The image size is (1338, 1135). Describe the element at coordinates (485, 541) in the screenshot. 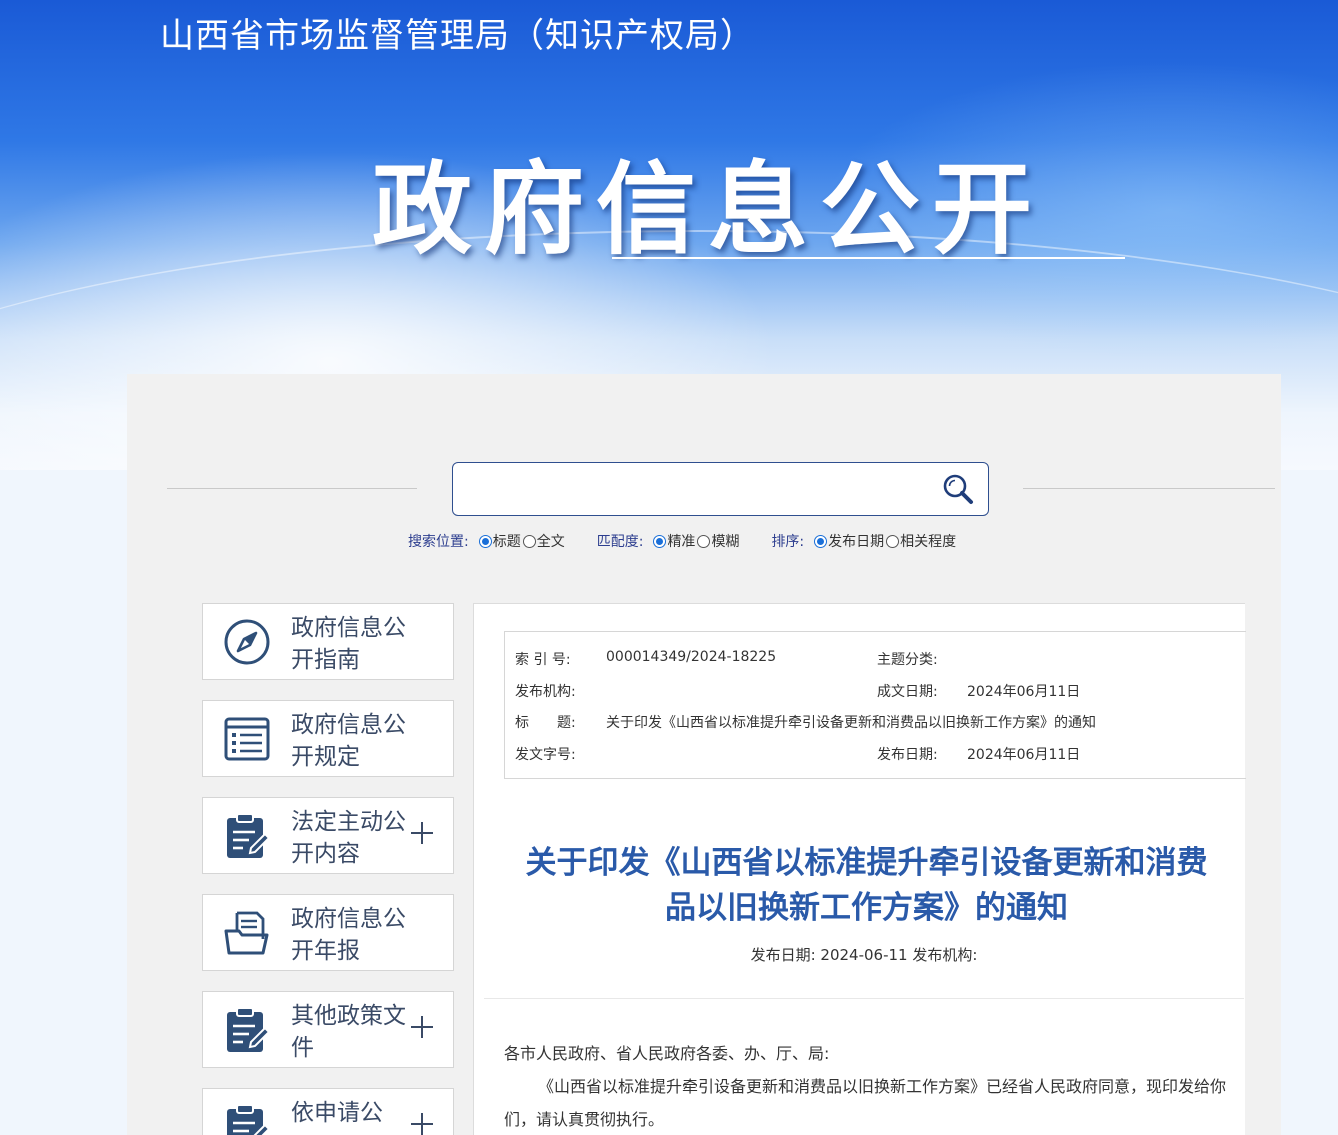

I see `radio-title-dot` at that location.